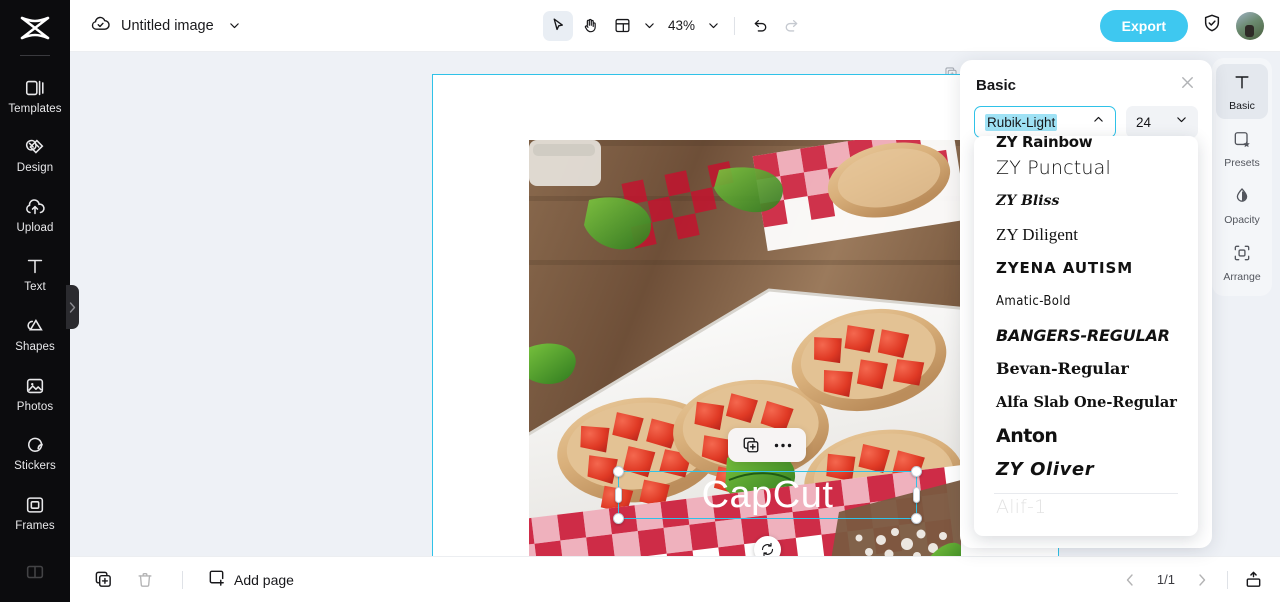 The width and height of the screenshot is (1280, 602). What do you see at coordinates (35, 406) in the screenshot?
I see `sidebar-label-photos: Photos` at bounding box center [35, 406].